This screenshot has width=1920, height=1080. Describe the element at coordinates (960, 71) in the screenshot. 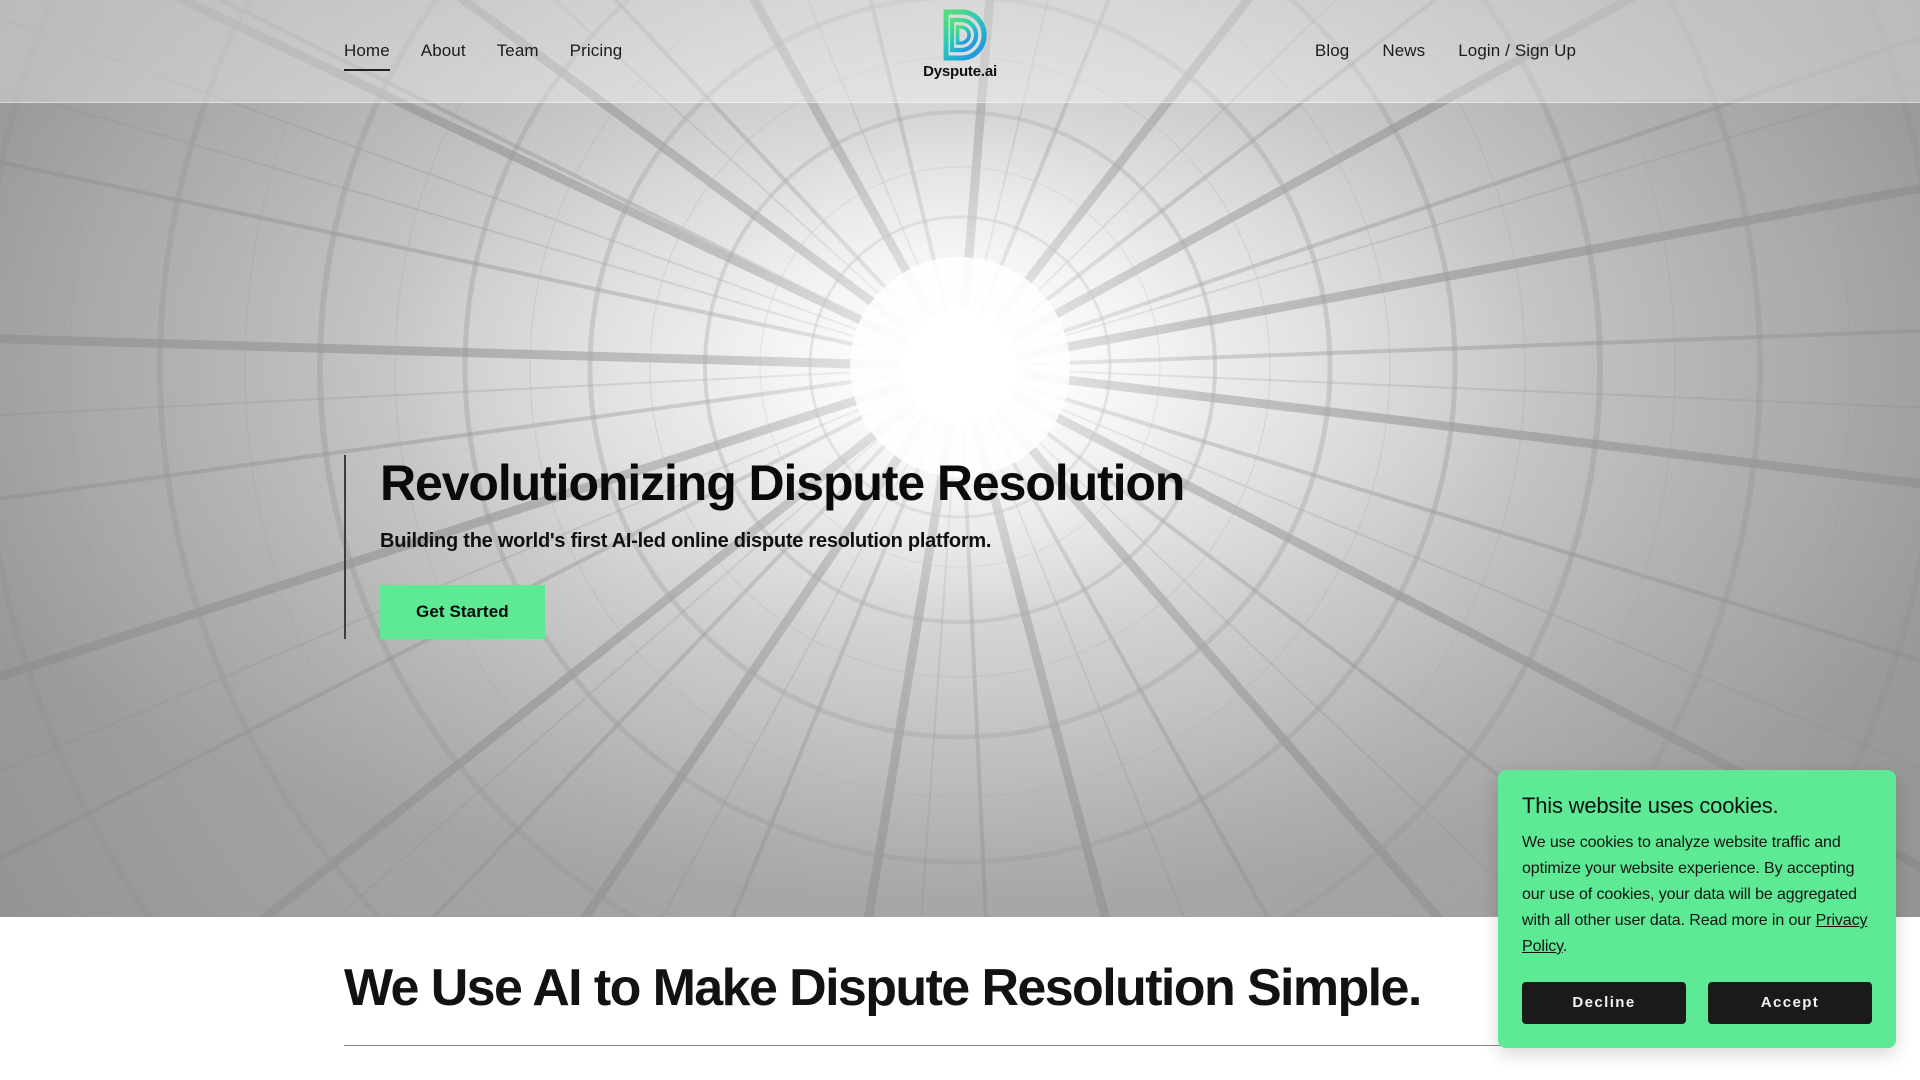

I see `brand-name: Dyspute.ai` at that location.